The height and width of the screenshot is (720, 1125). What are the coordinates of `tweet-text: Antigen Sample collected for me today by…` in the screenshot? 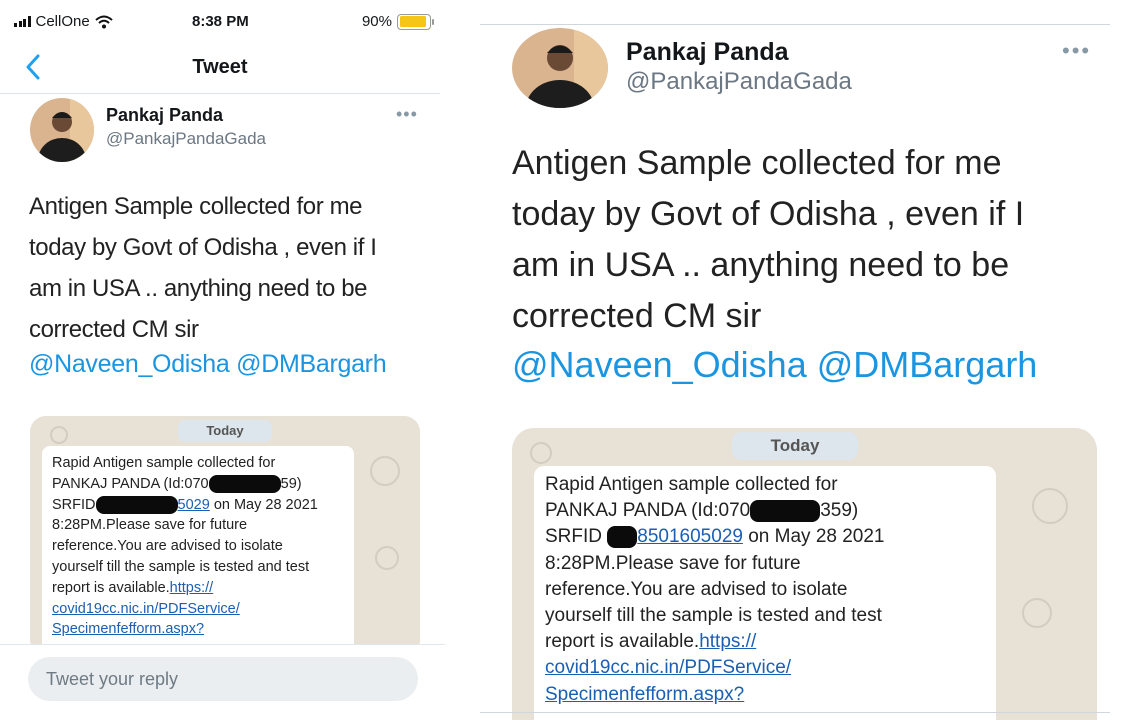 It's located at (229, 268).